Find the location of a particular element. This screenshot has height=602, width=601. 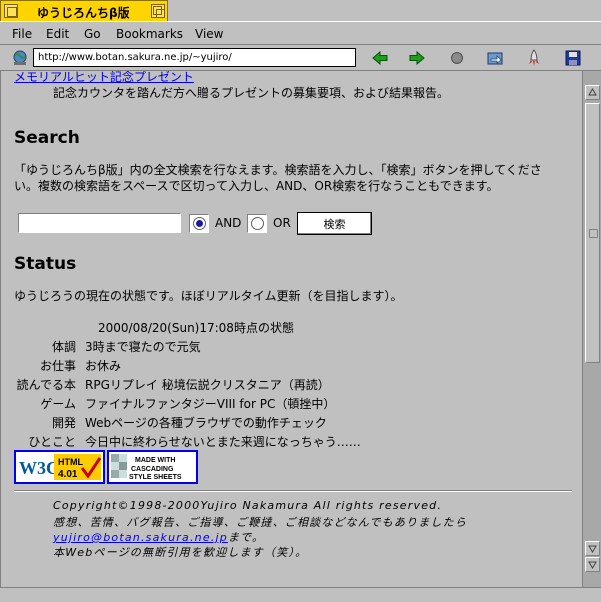

css-line3: STYLE SHEETS is located at coordinates (155, 477).